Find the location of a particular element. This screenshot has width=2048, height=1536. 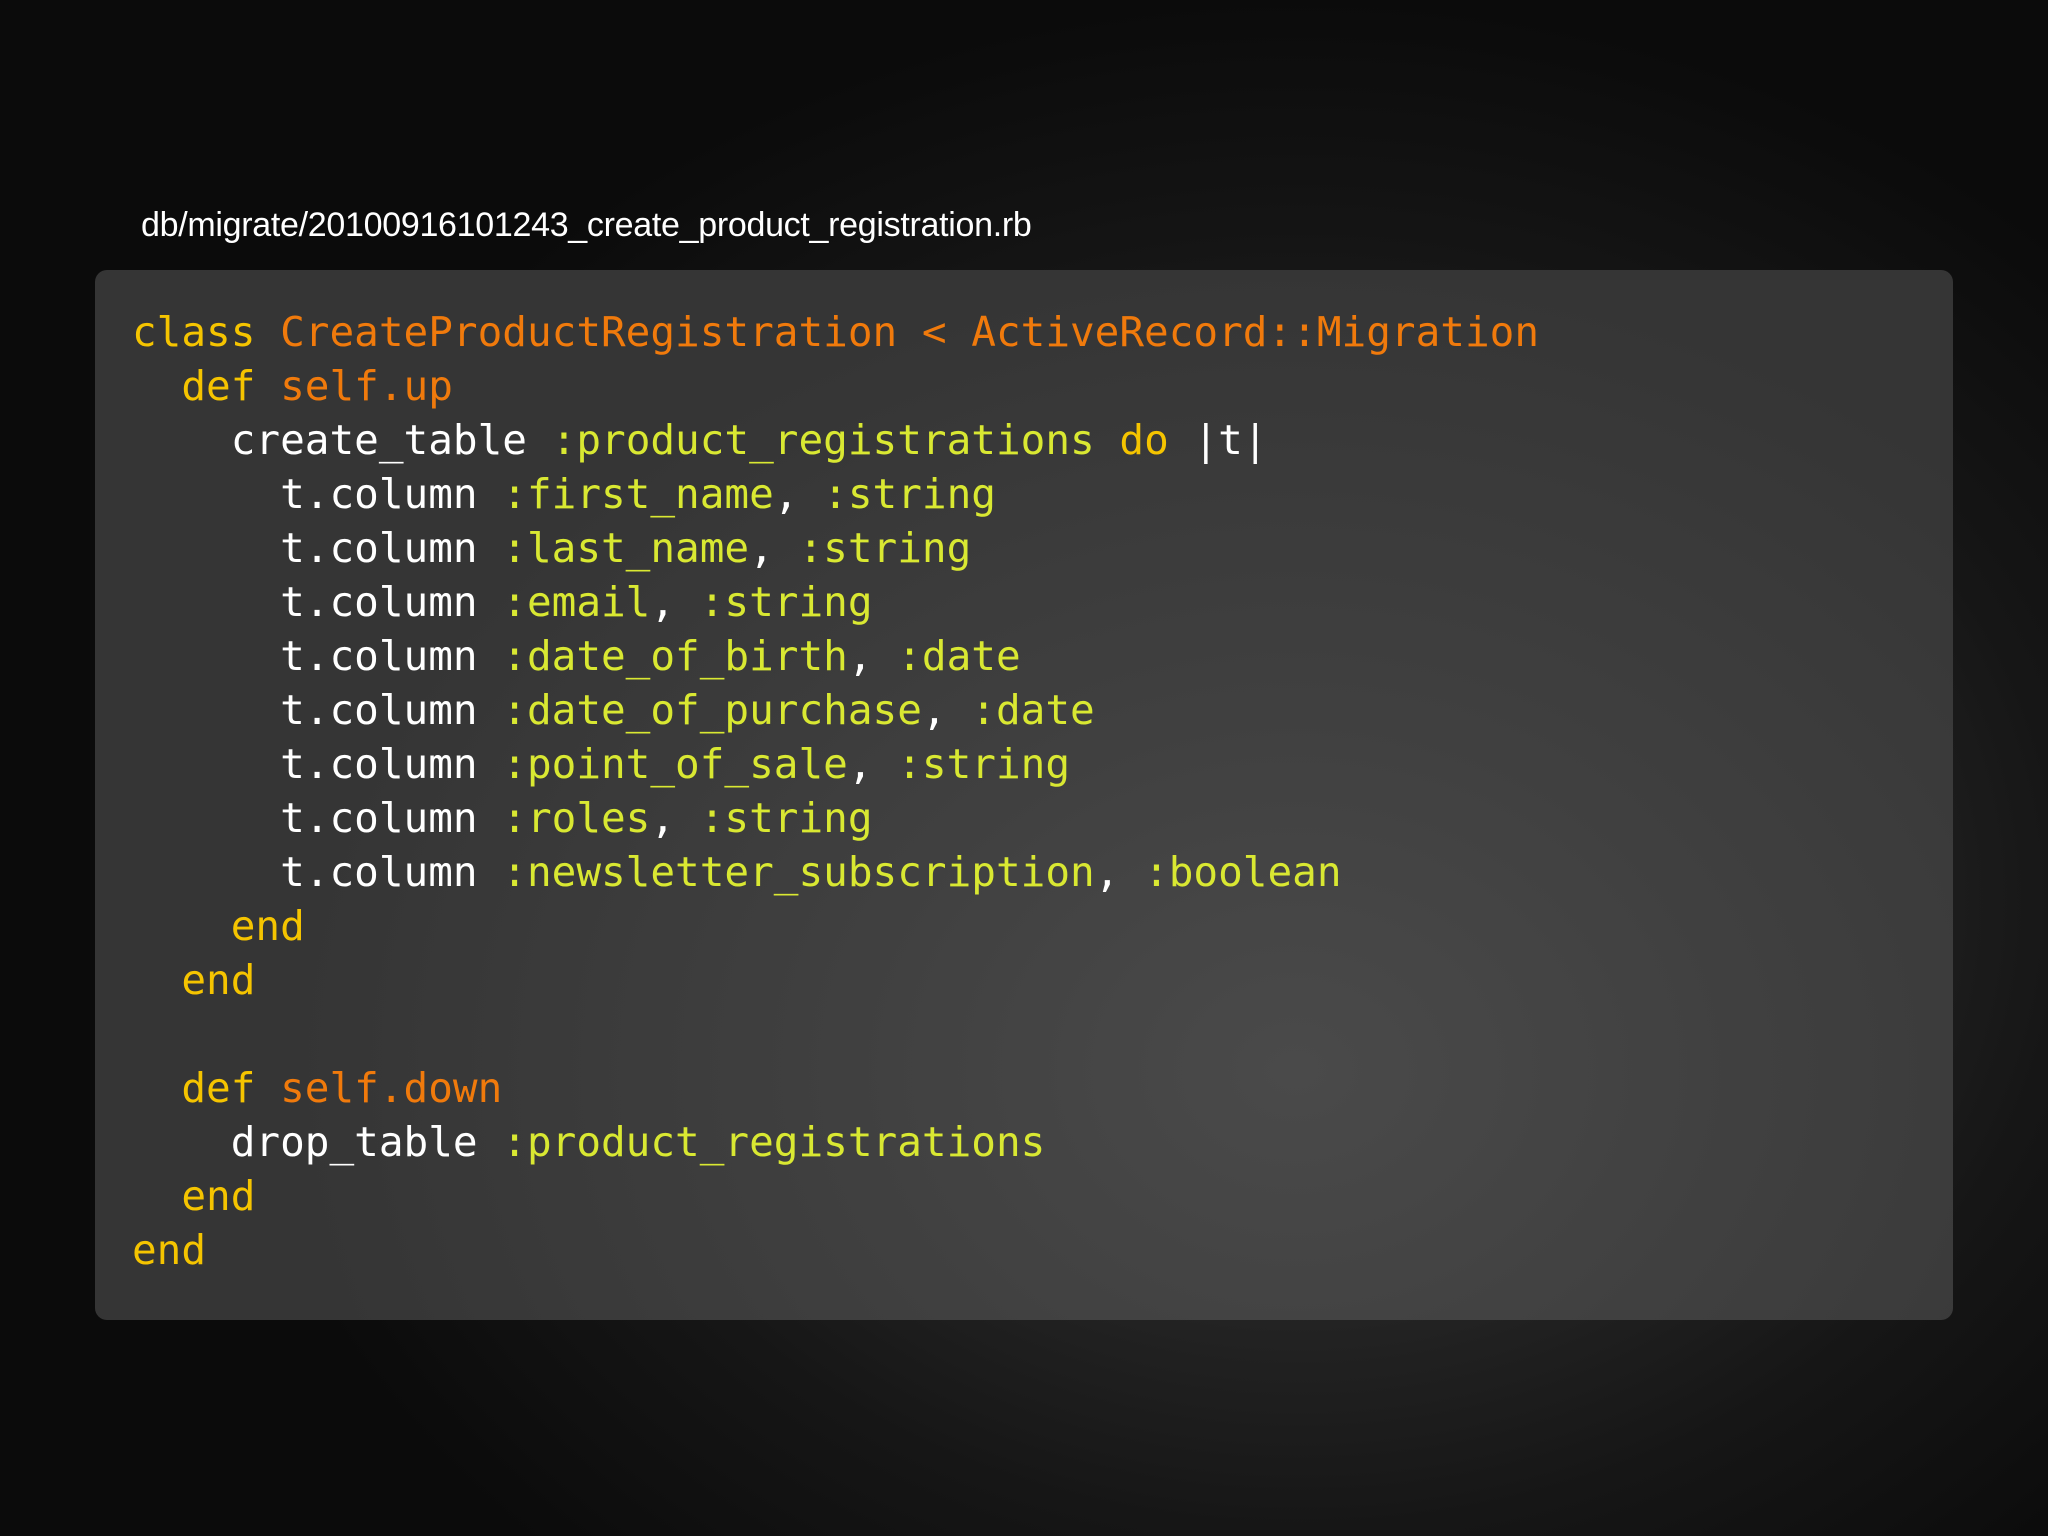

code-token-keyword: do is located at coordinates (1144, 440).